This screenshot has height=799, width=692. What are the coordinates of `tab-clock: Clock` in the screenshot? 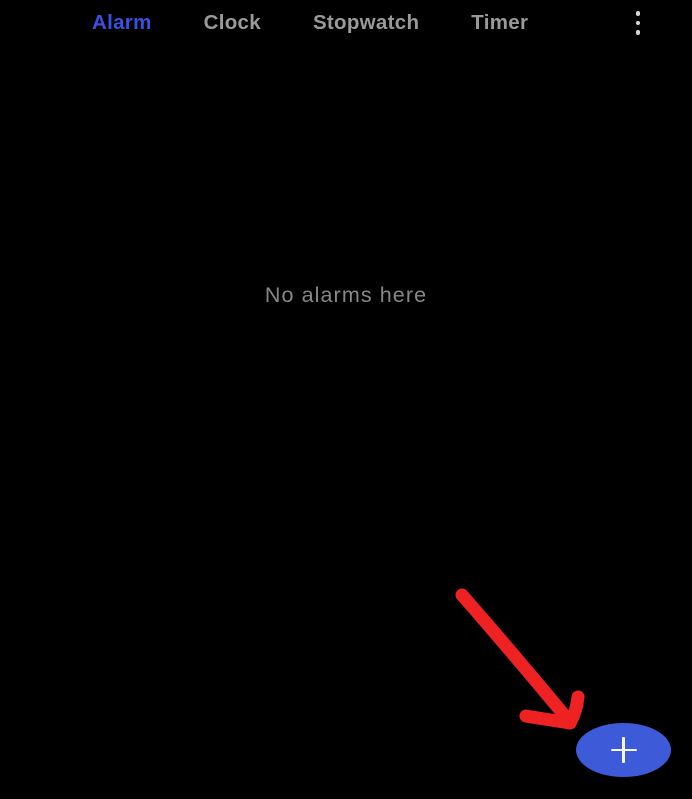 It's located at (232, 23).